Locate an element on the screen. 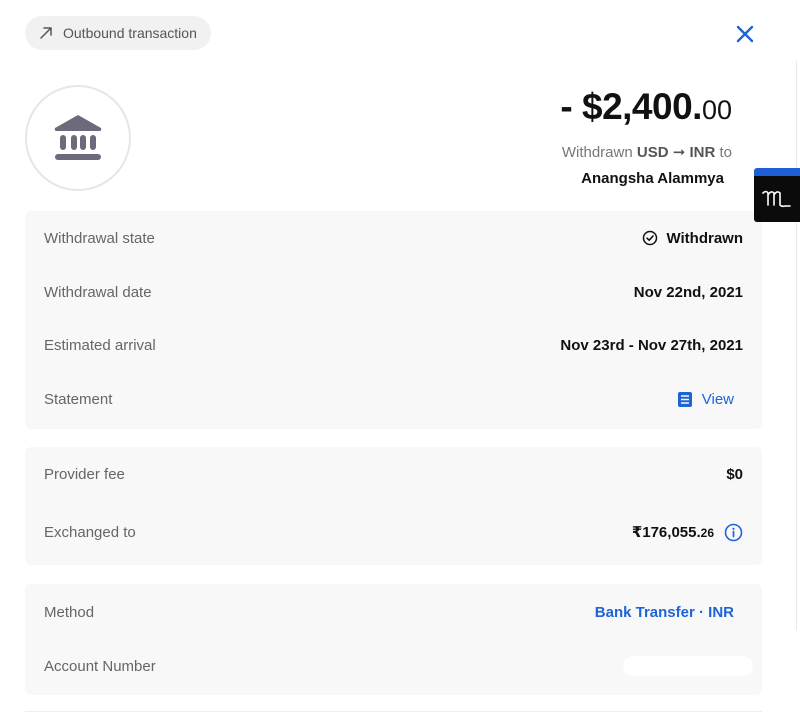 The width and height of the screenshot is (800, 715). close-button is located at coordinates (745, 34).